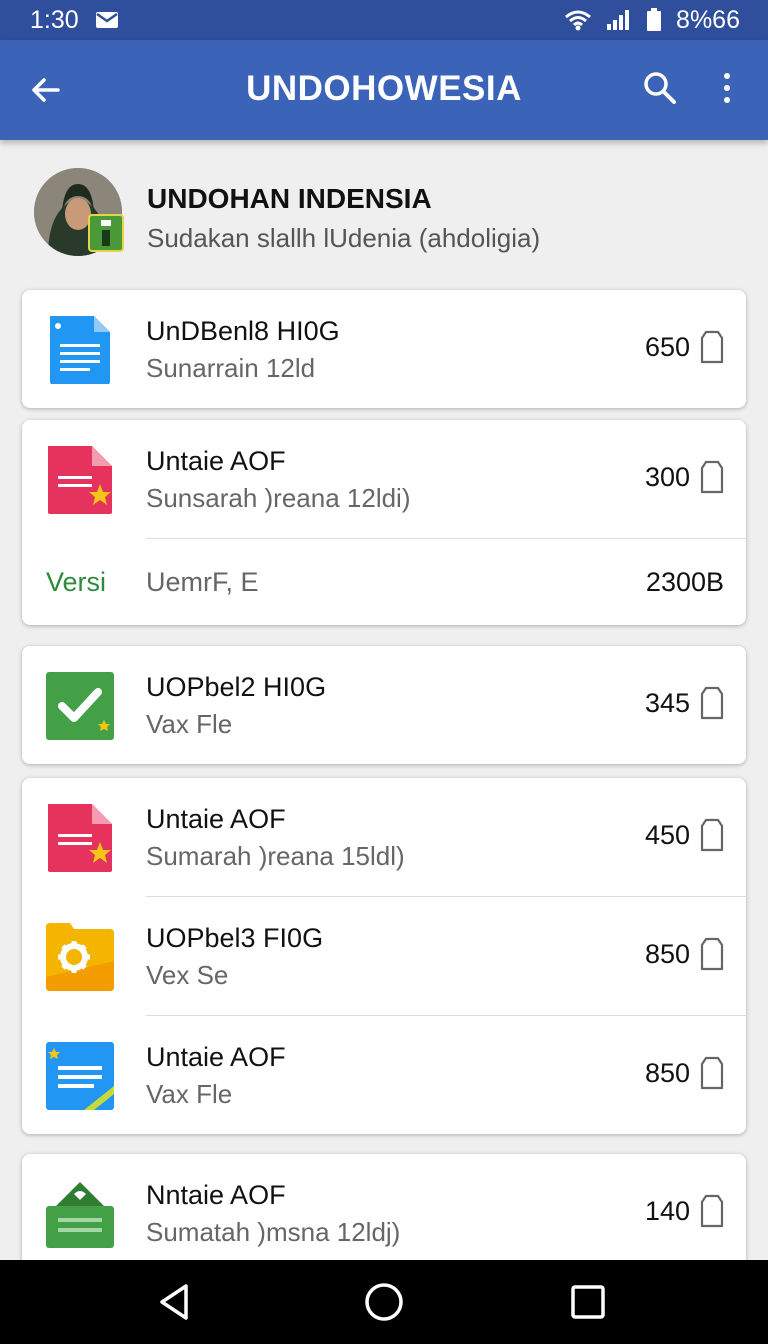 This screenshot has height=1344, width=768. Describe the element at coordinates (187, 975) in the screenshot. I see `file-subtitle: Vex Se` at that location.